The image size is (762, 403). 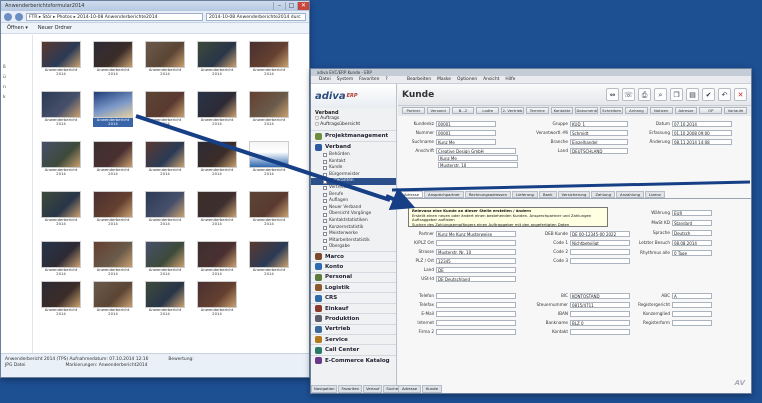 What do you see at coordinates (547, 194) in the screenshot?
I see `tab: Bank` at bounding box center [547, 194].